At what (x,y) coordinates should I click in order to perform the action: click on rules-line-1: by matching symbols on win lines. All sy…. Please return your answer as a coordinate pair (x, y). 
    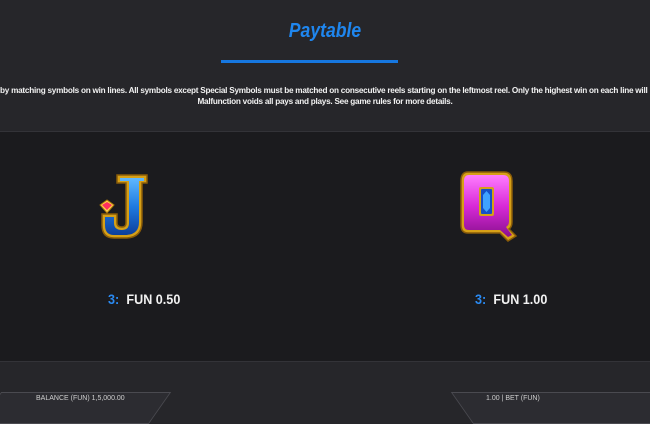
    Looking at the image, I should click on (325, 90).